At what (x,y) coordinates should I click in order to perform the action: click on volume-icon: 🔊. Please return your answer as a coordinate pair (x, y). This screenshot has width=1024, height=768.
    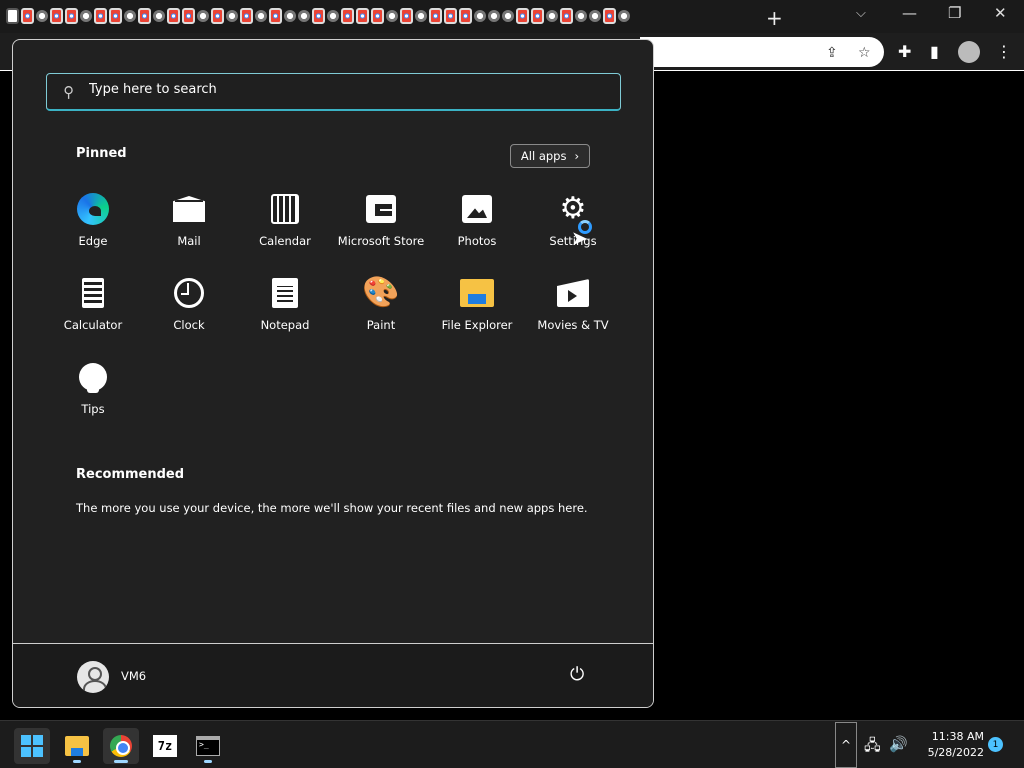
    Looking at the image, I should click on (898, 744).